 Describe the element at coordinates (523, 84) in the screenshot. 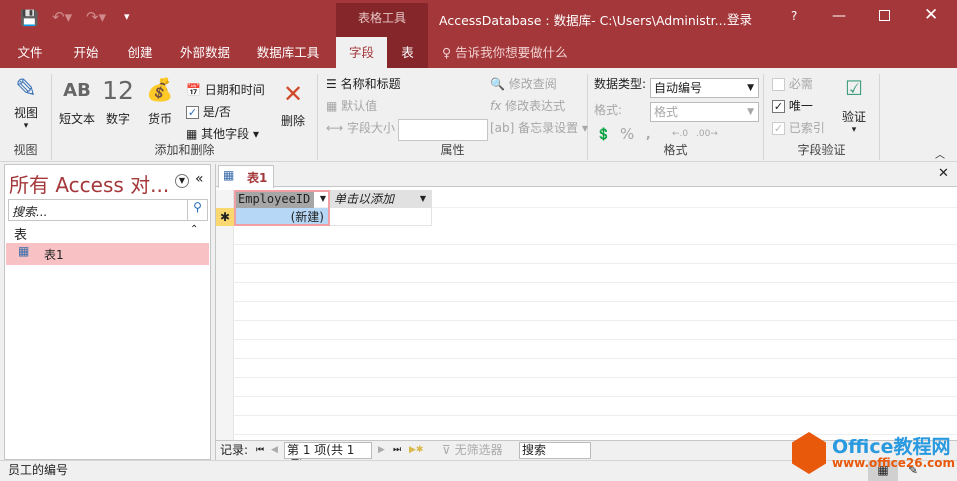

I see `modify-lookups-button: 🔍 修改查阅` at that location.